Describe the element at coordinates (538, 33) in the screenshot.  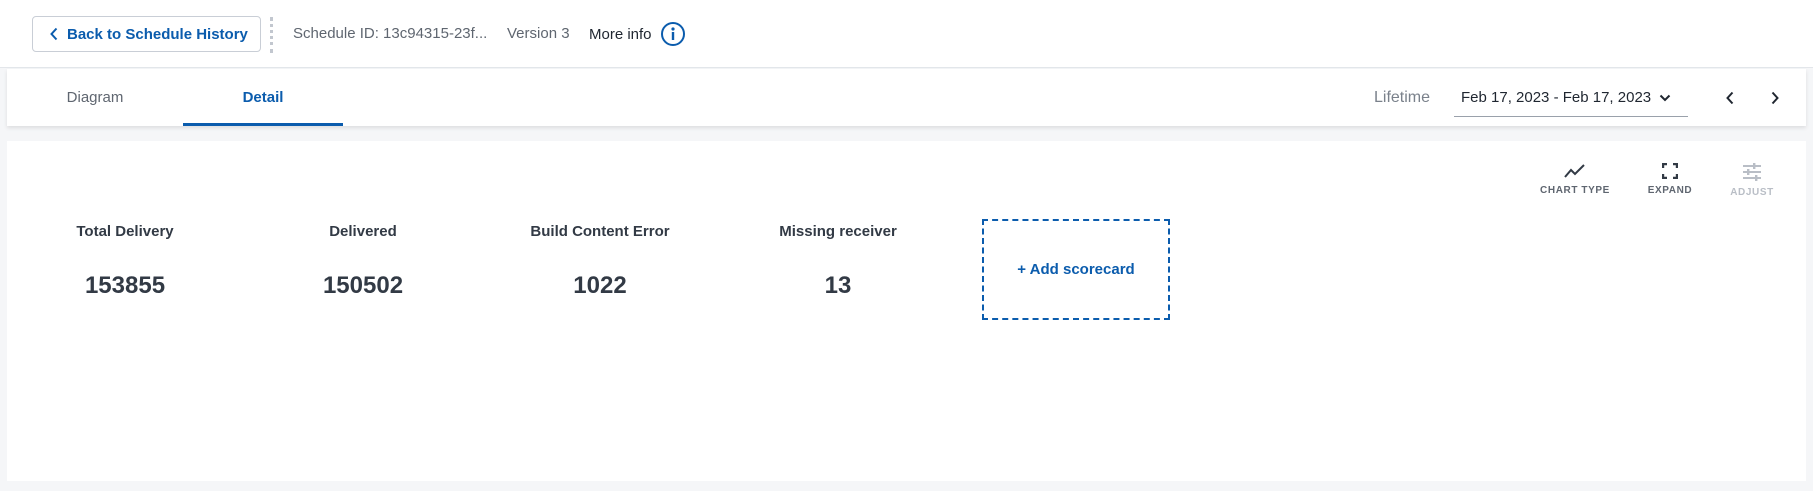
I see `version-label: Version 3` at that location.